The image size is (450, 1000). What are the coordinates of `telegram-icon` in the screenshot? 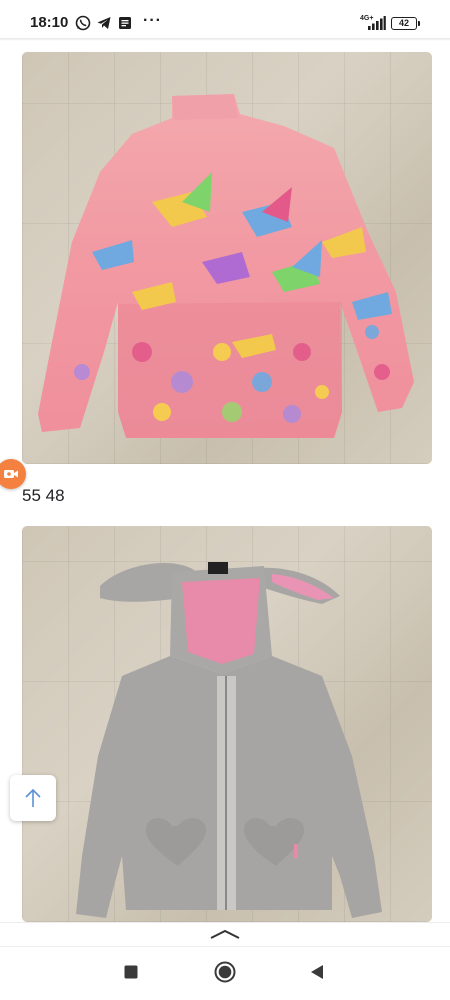 It's located at (104, 23).